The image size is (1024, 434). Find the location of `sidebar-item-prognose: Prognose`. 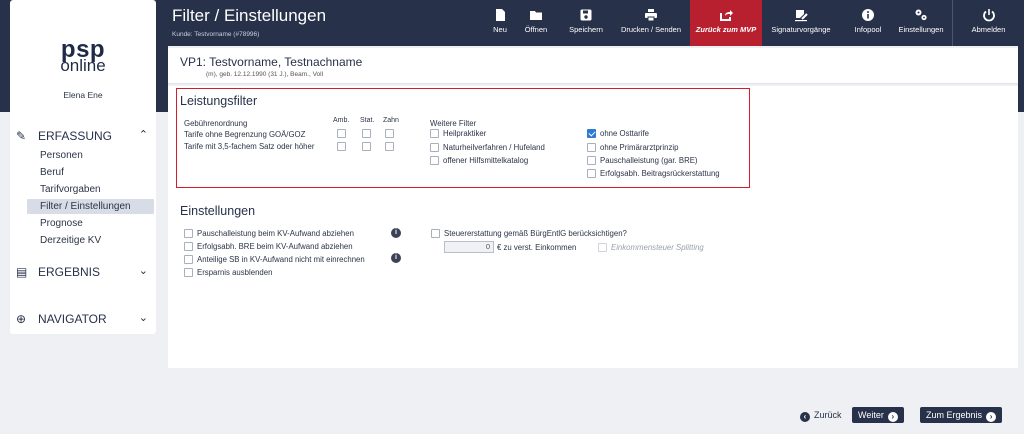

sidebar-item-prognose: Prognose is located at coordinates (61, 223).